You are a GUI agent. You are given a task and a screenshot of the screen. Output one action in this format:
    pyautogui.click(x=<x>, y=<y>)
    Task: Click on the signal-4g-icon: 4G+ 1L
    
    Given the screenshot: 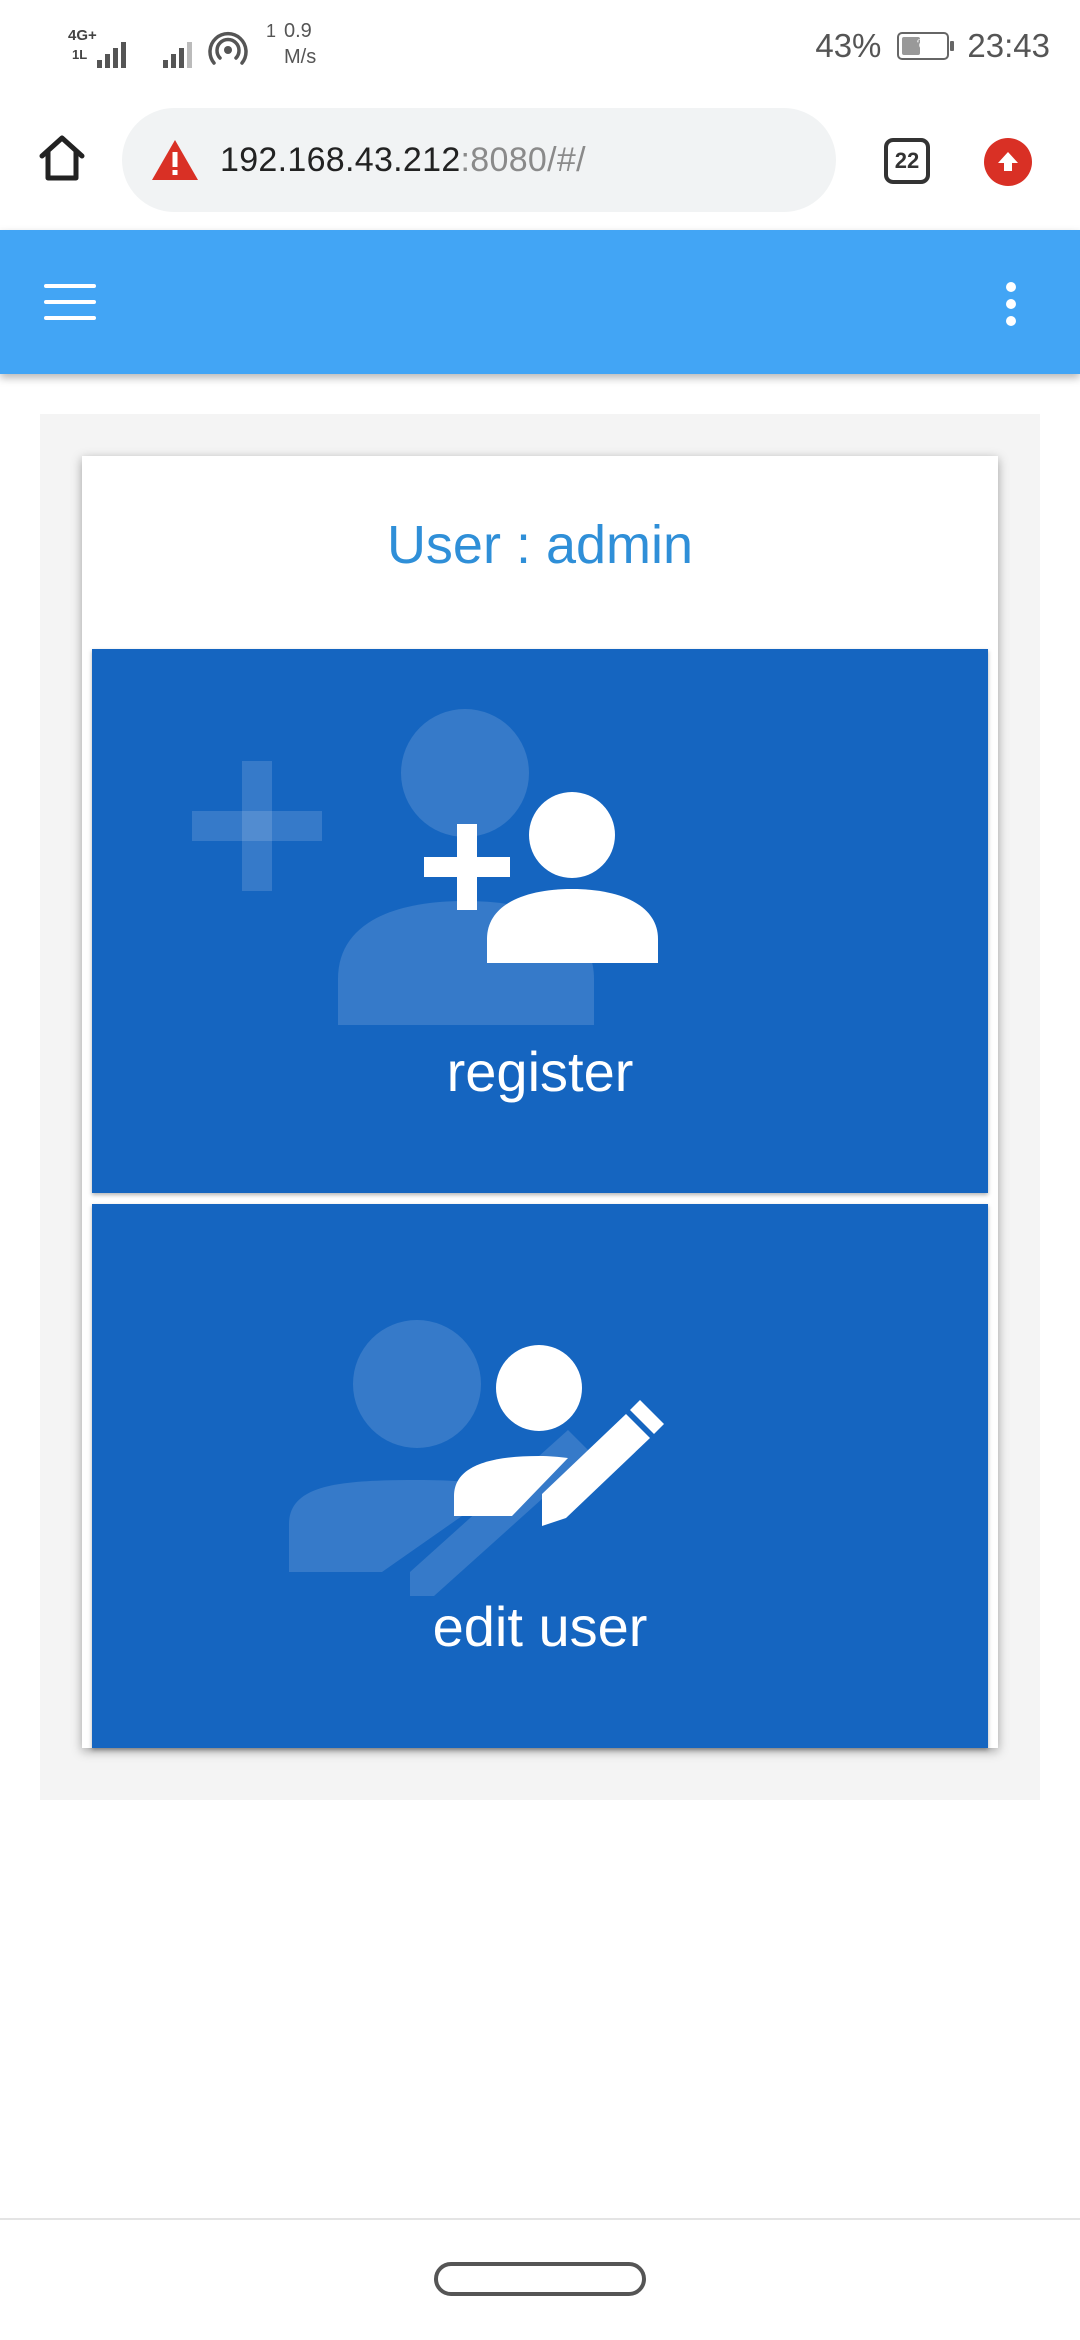 What is the action you would take?
    pyautogui.click(x=97, y=48)
    